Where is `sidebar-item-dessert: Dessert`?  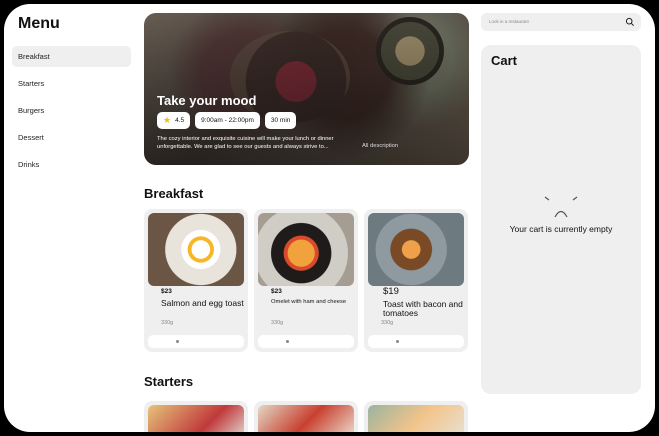
sidebar-item-dessert: Dessert is located at coordinates (71, 137).